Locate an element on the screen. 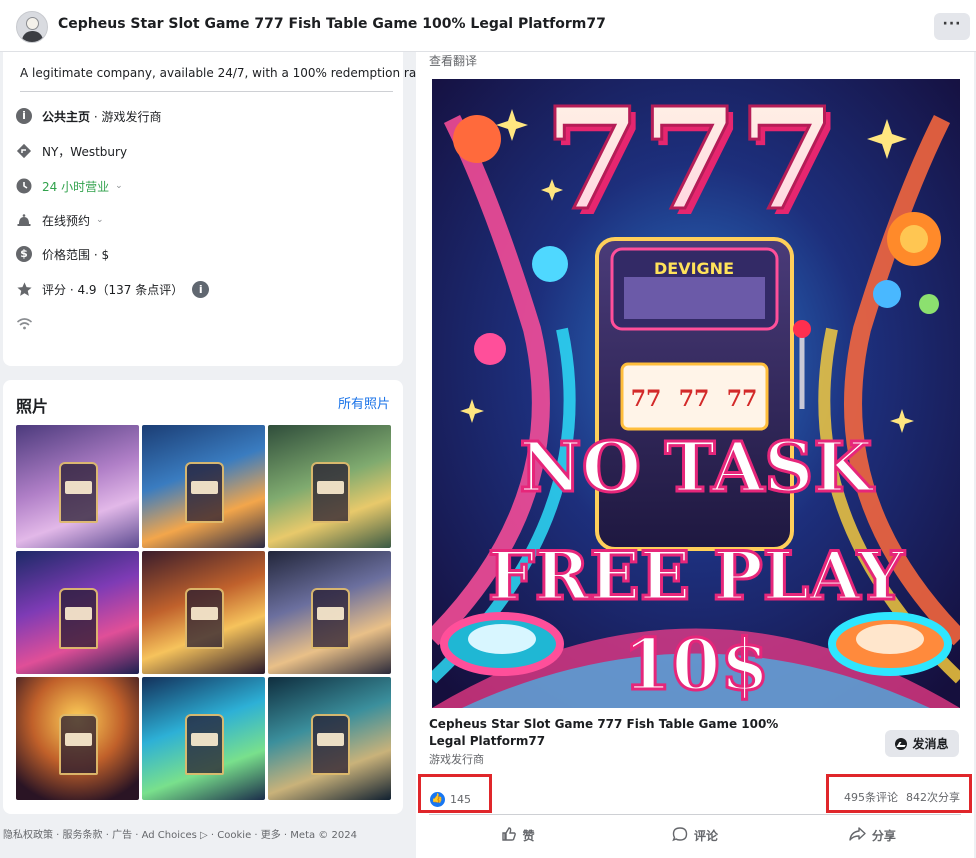  share-icon is located at coordinates (857, 835).